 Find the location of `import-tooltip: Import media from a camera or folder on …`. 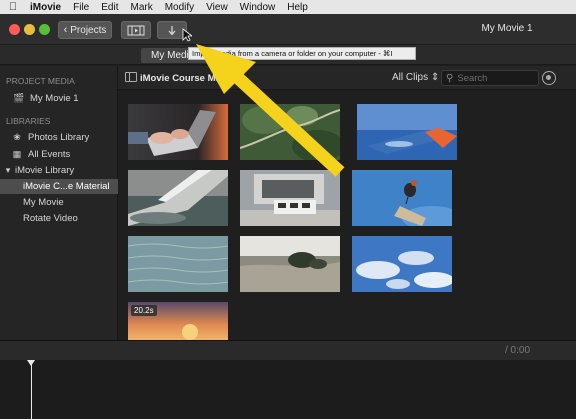

import-tooltip: Import media from a camera or folder on … is located at coordinates (302, 53).